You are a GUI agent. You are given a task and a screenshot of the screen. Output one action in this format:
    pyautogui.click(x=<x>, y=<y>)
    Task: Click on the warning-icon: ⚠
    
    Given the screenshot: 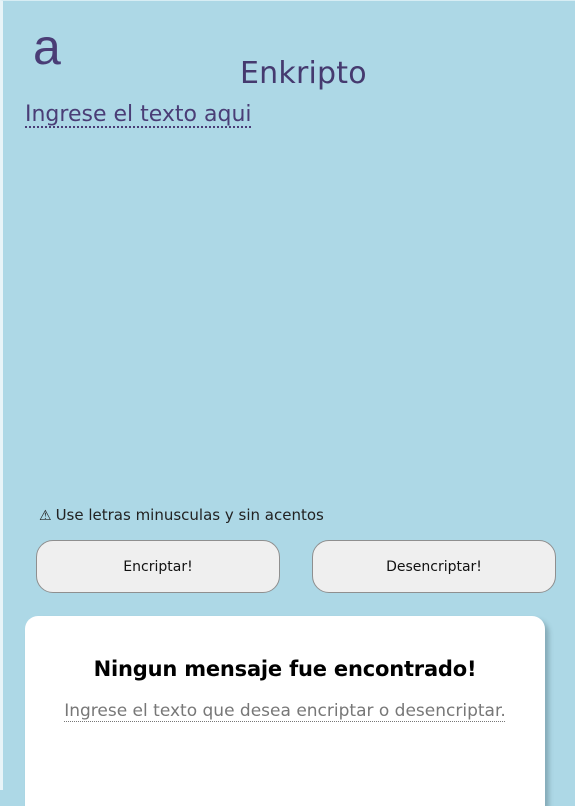 What is the action you would take?
    pyautogui.click(x=45, y=516)
    